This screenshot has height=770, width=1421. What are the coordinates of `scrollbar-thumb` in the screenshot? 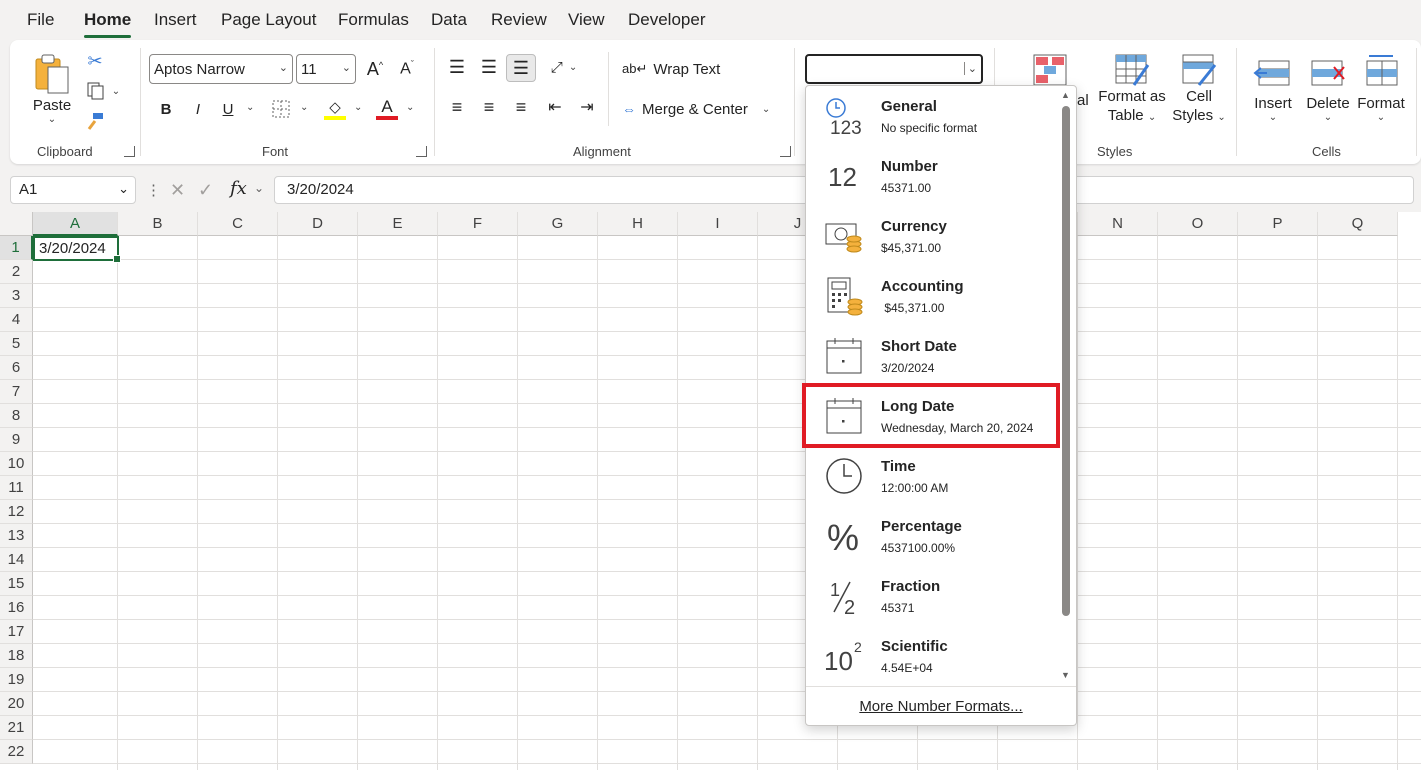 It's located at (1066, 361).